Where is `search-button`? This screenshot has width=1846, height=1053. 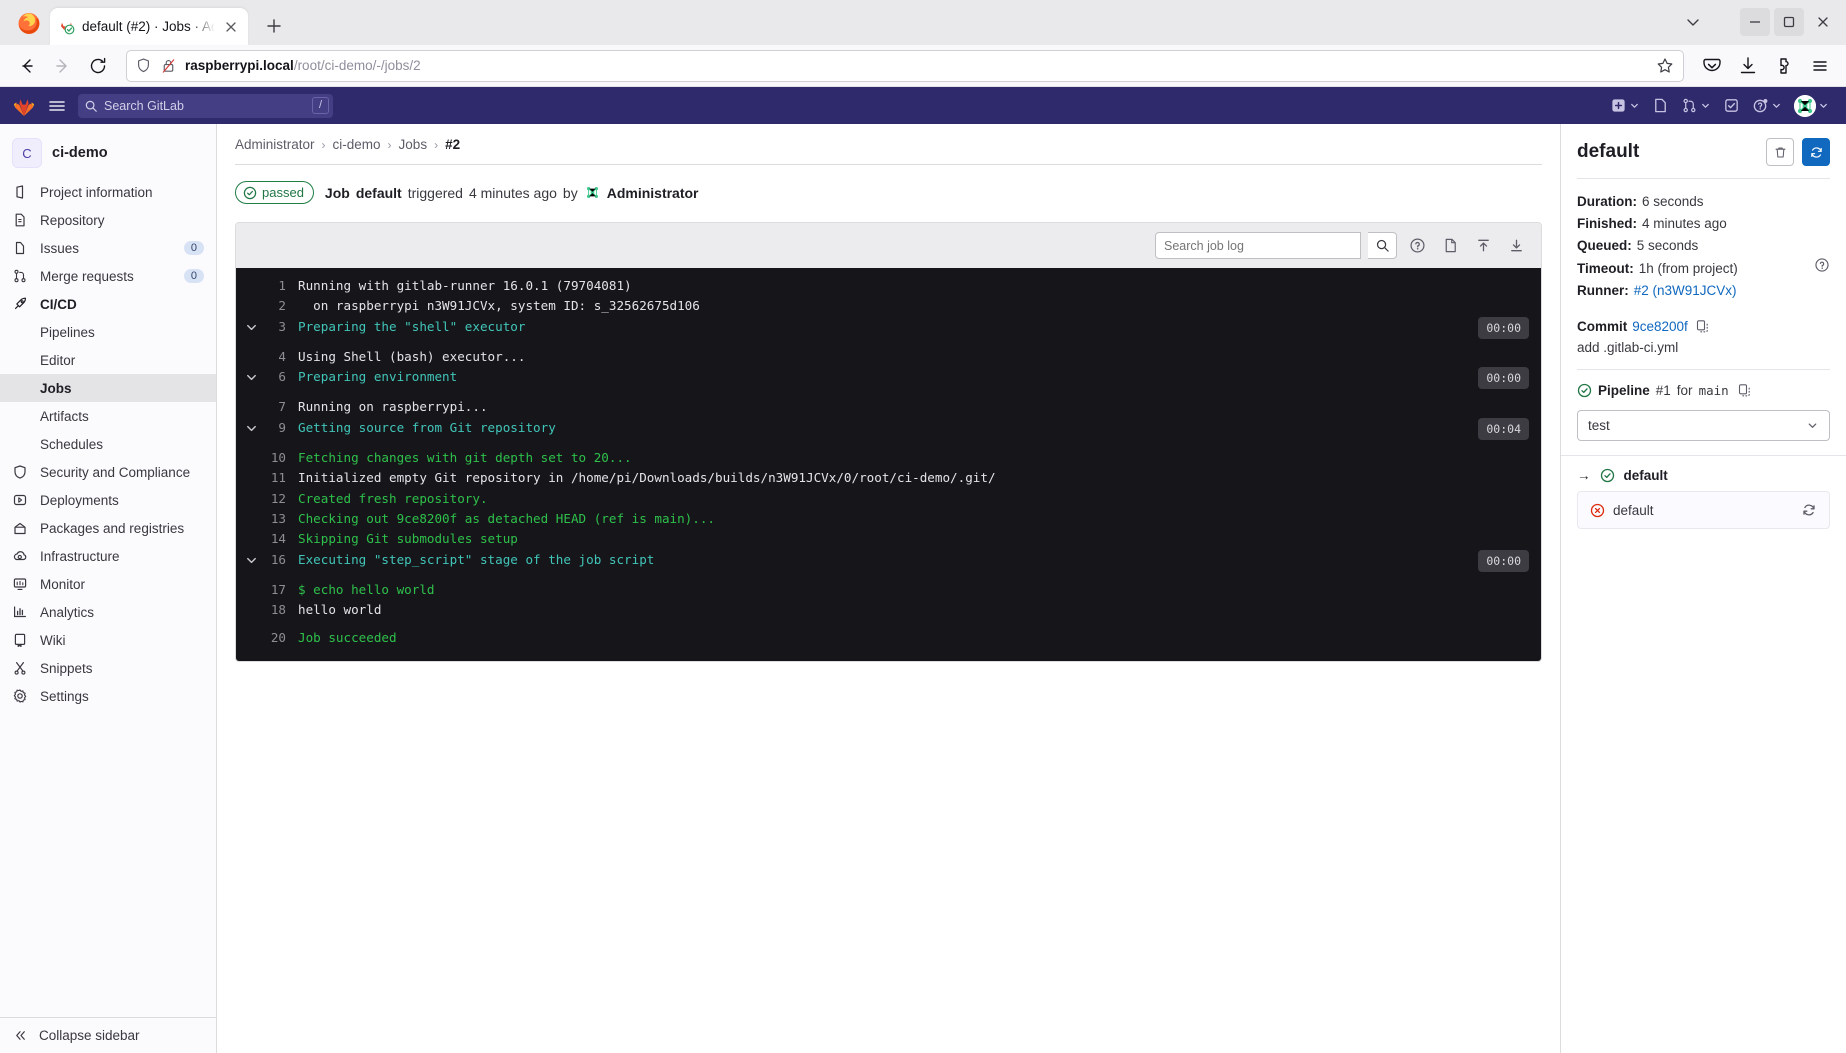
search-button is located at coordinates (1382, 245).